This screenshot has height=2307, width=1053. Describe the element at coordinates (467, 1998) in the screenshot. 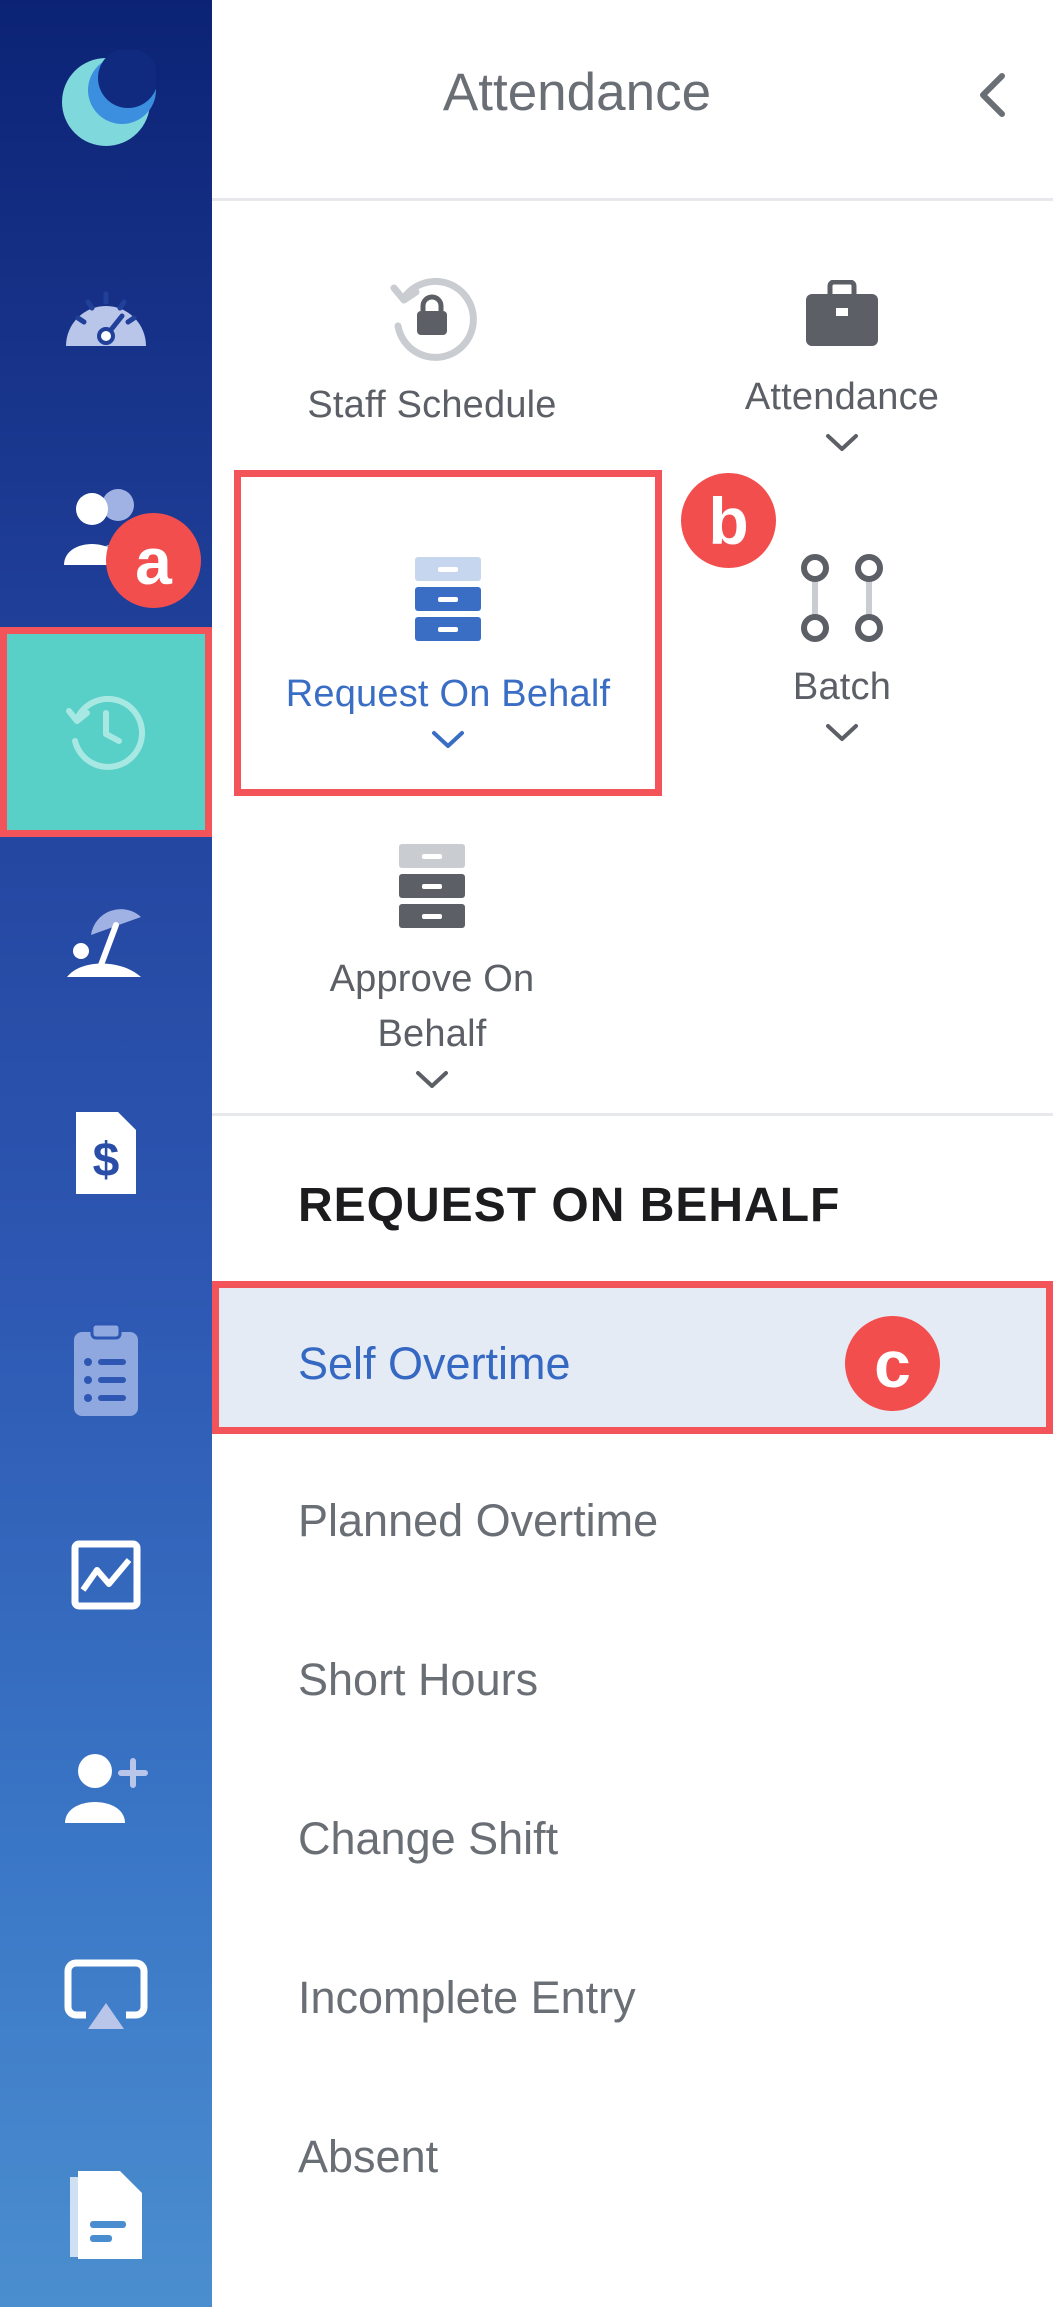

I see `menu-item-incomplete-entry: Incomplete Entry` at that location.